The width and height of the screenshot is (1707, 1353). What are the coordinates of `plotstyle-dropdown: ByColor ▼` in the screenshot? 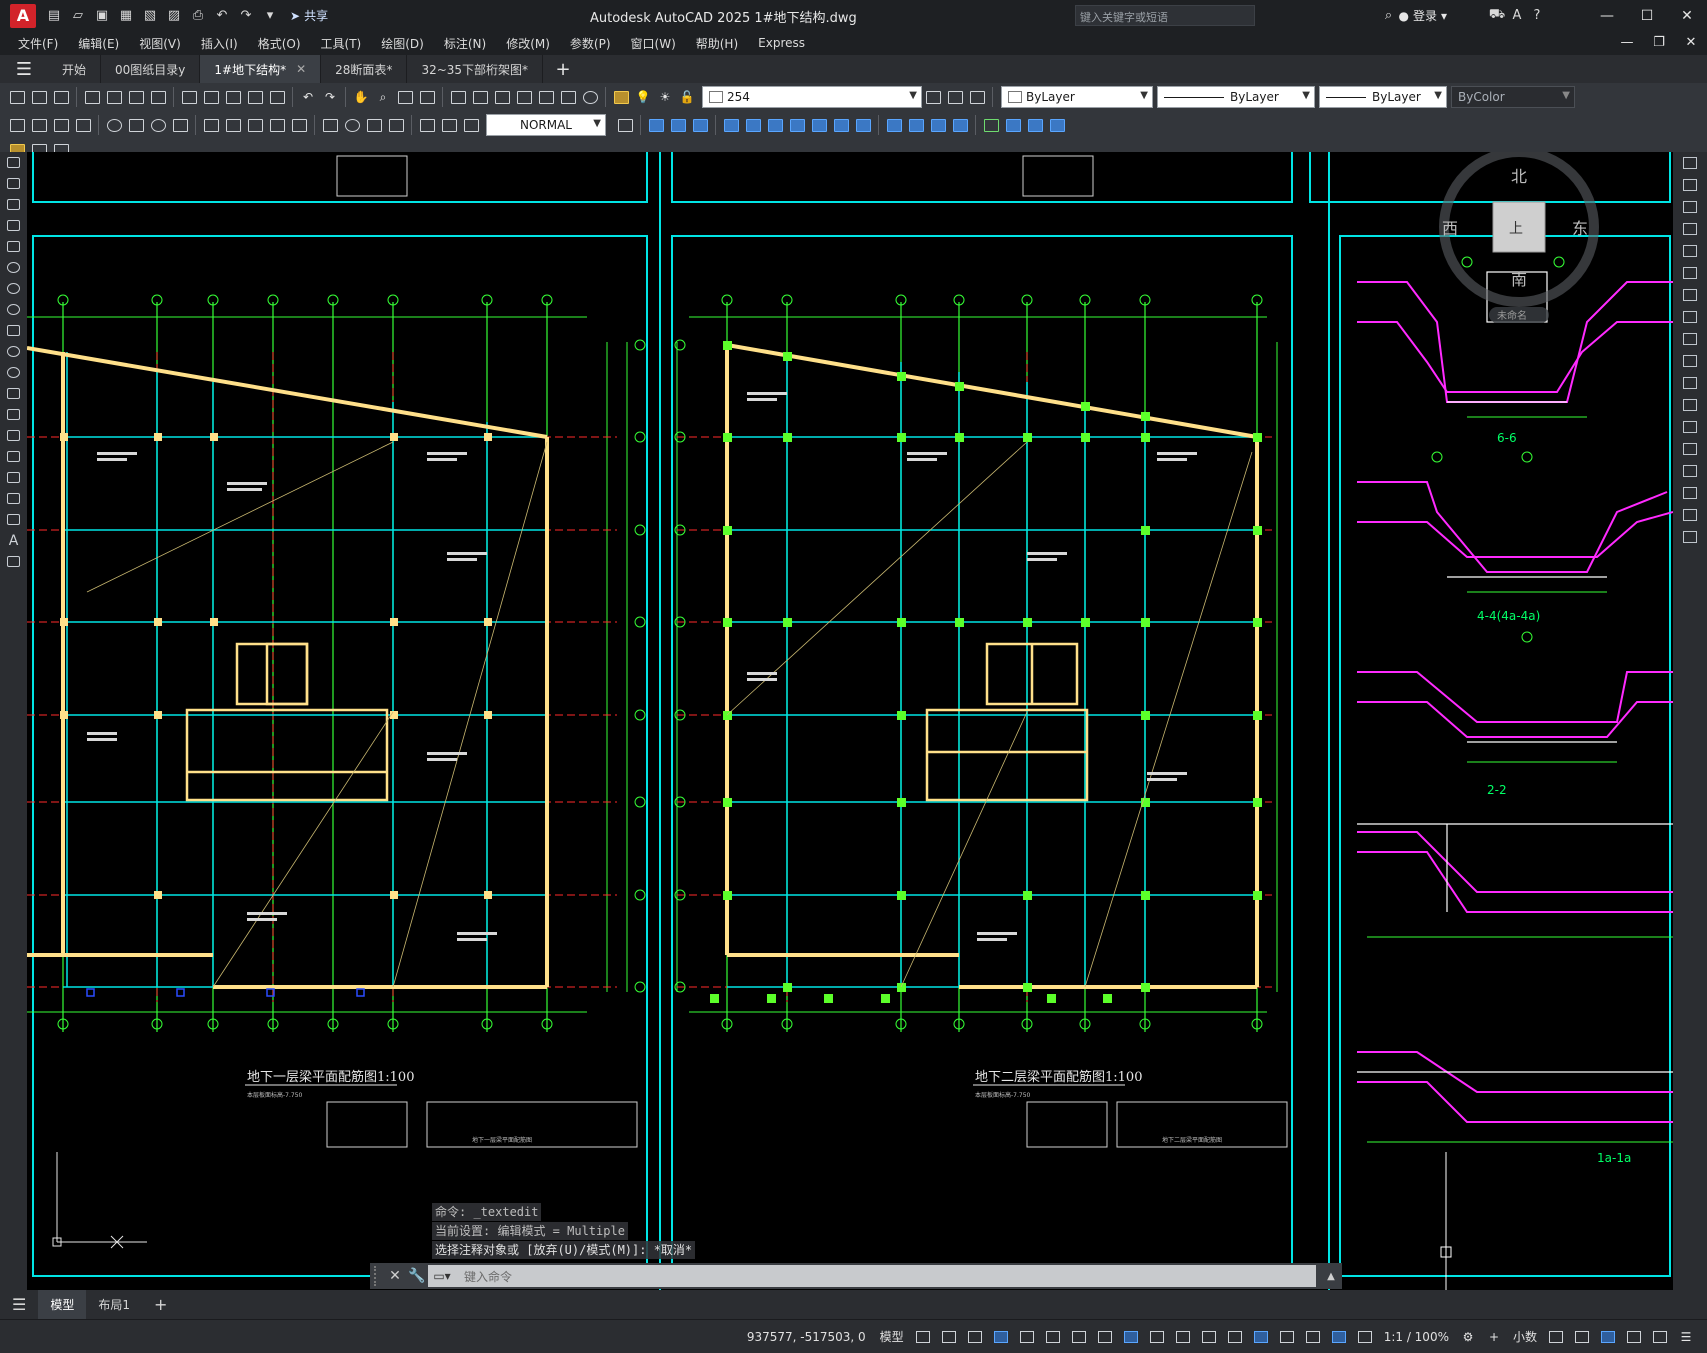 It's located at (1513, 97).